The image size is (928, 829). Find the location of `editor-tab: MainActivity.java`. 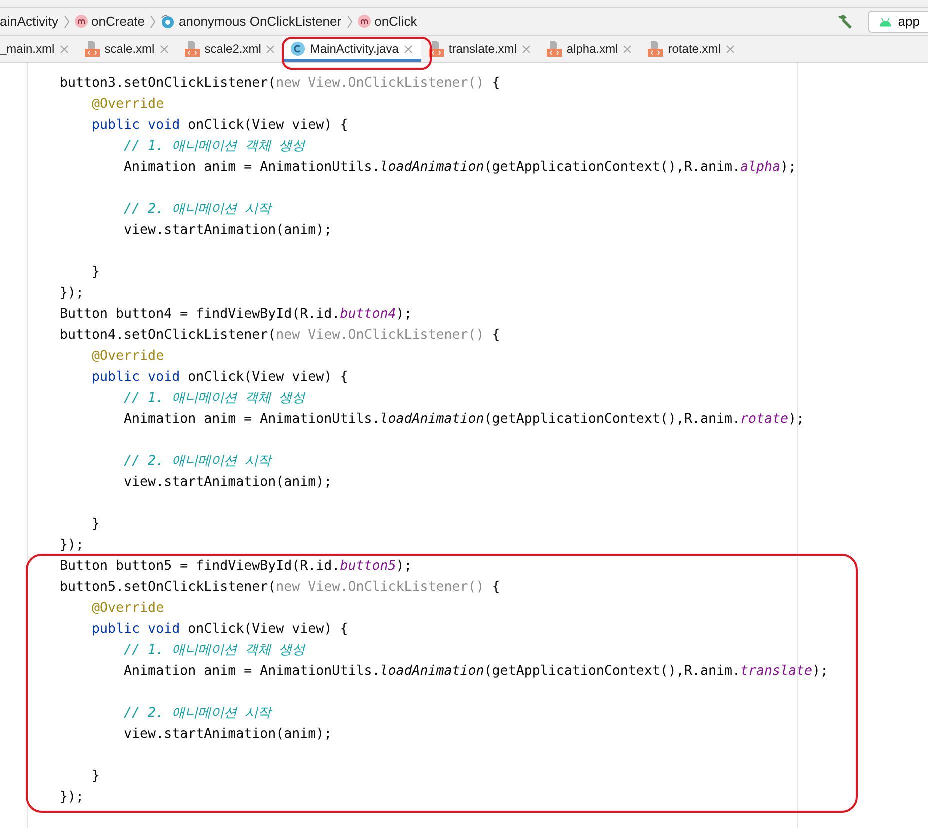

editor-tab: MainActivity.java is located at coordinates (352, 49).